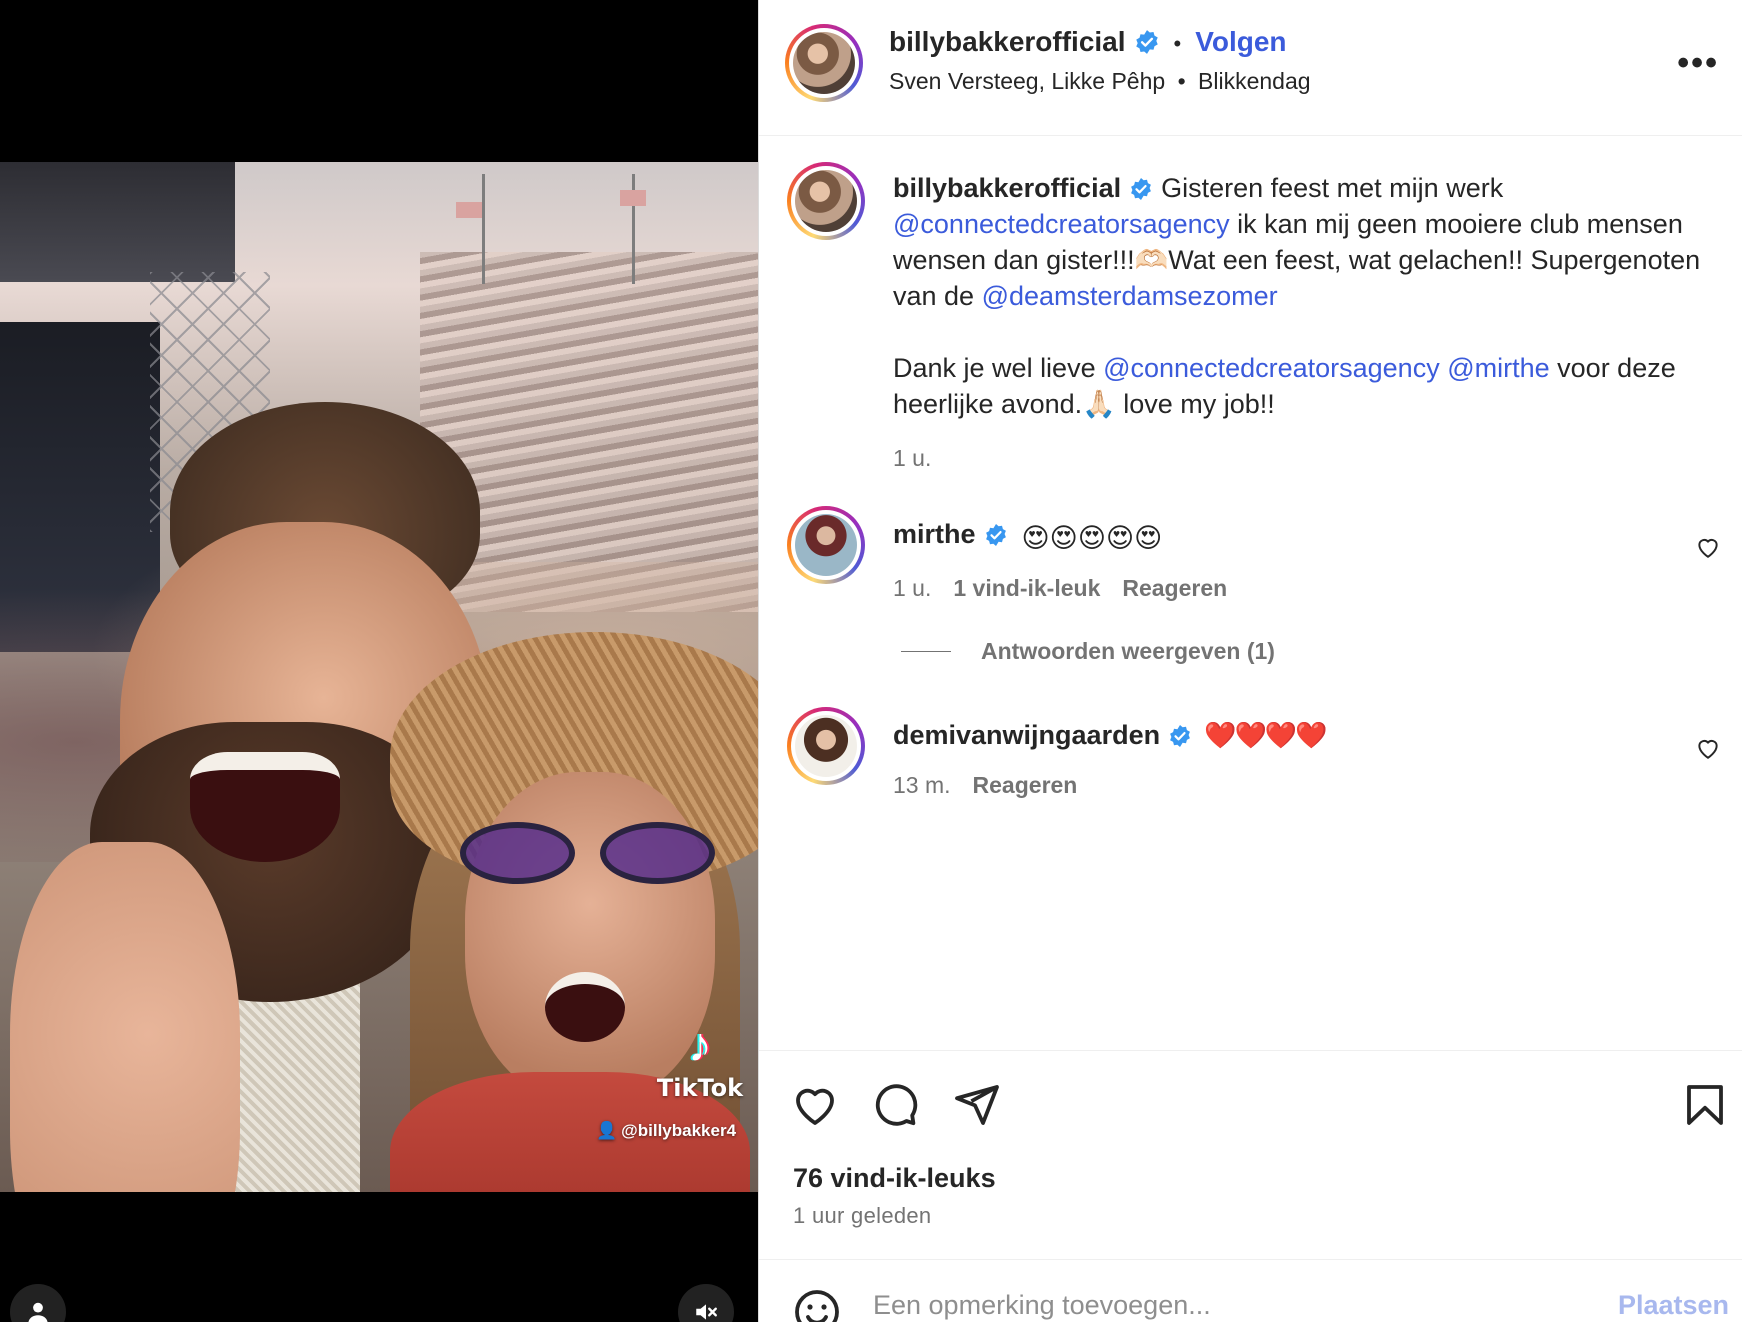 This screenshot has width=1742, height=1322. I want to click on tiktok-username-text: @billybakker4, so click(679, 1130).